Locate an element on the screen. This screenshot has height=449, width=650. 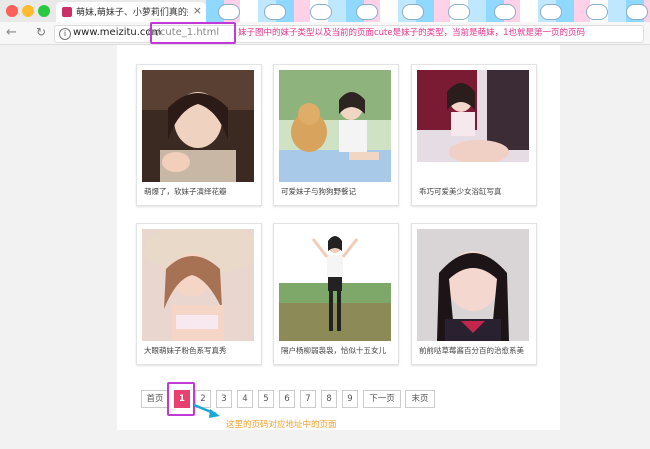
tab-bar: 萌妹,萌妹子、小萝莉们真的好... × is located at coordinates (325, 11).